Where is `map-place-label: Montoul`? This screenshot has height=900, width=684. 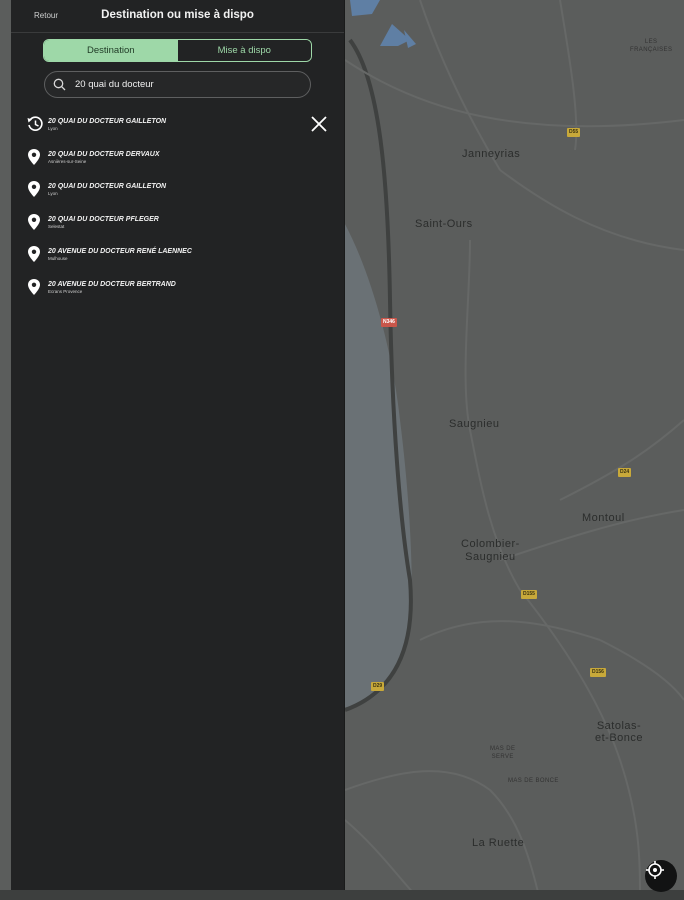
map-place-label: Montoul is located at coordinates (603, 518).